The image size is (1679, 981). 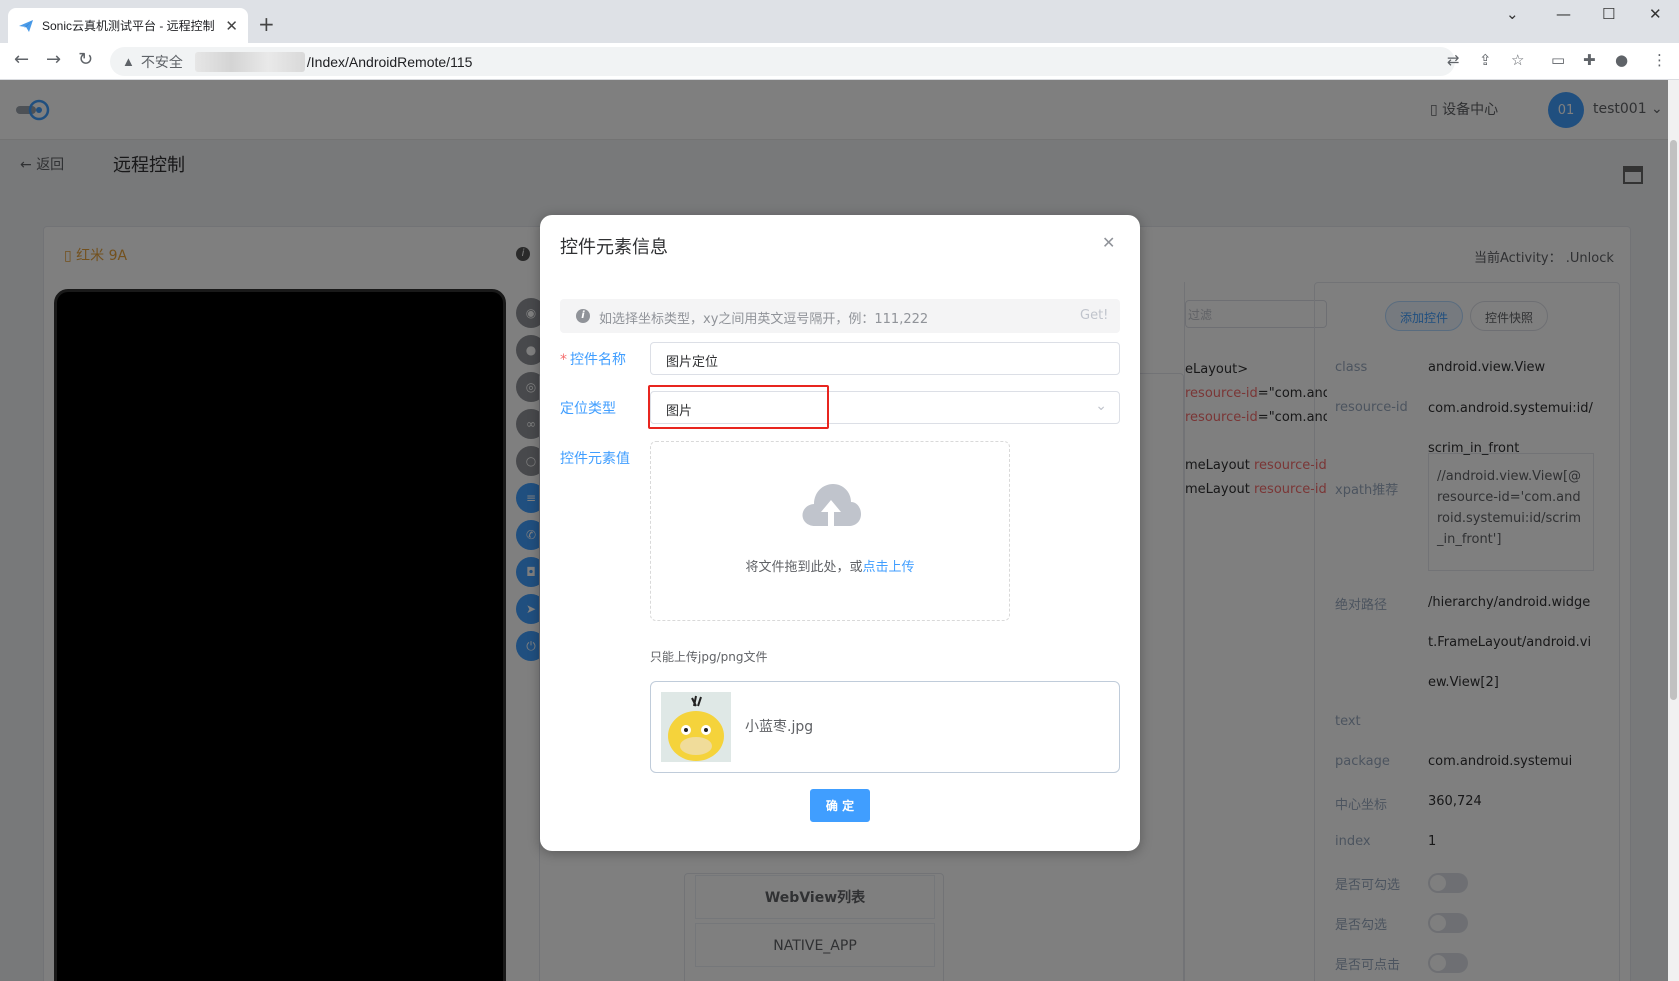 What do you see at coordinates (831, 505) in the screenshot?
I see `upload-cloud-icon` at bounding box center [831, 505].